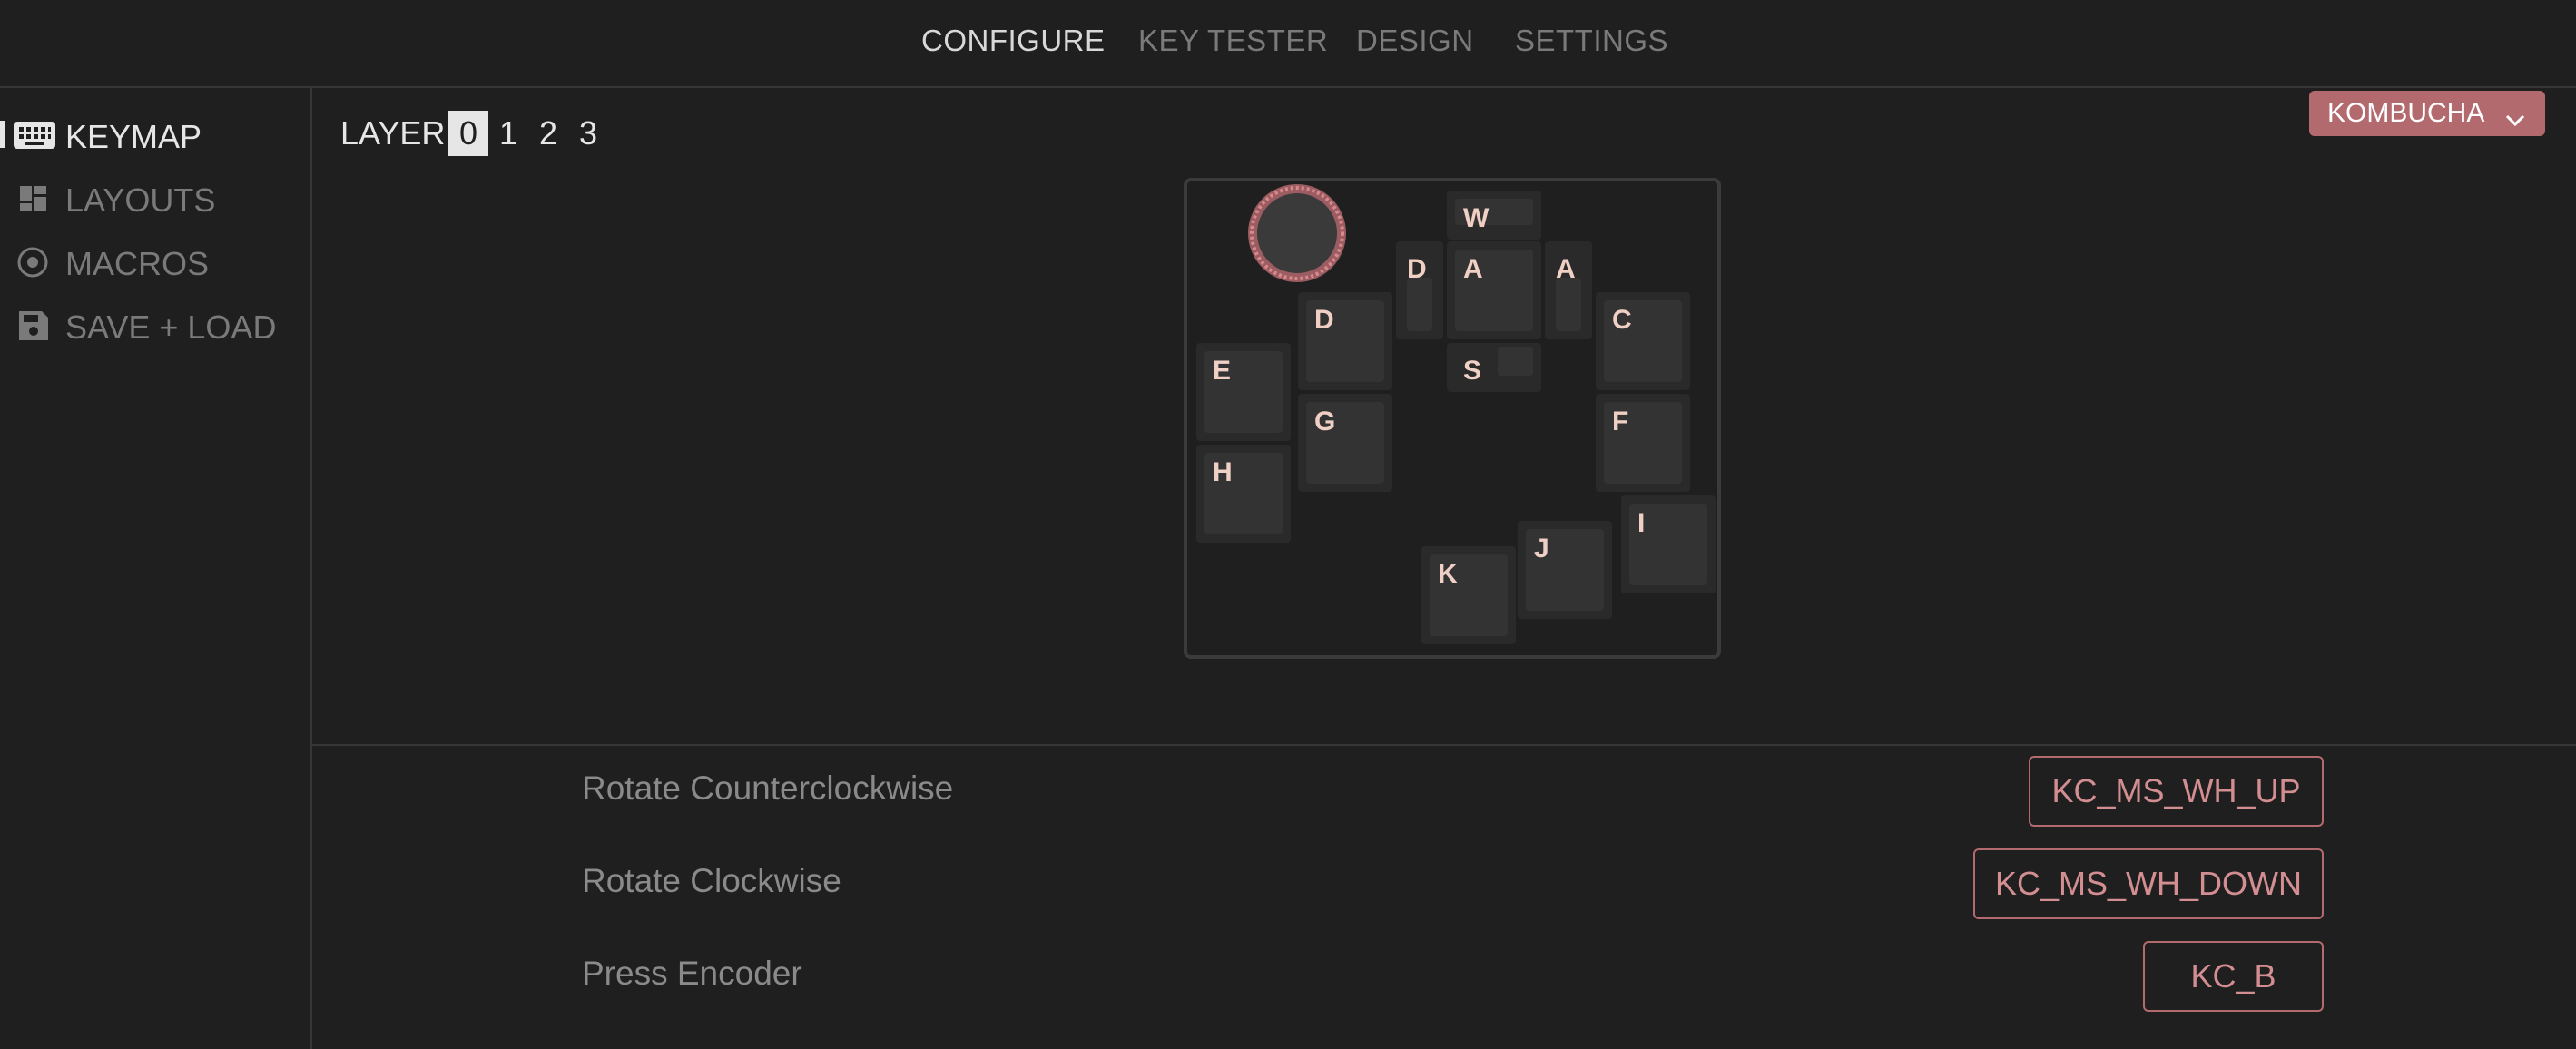 The width and height of the screenshot is (2576, 1049). I want to click on active-indicator, so click(2, 134).